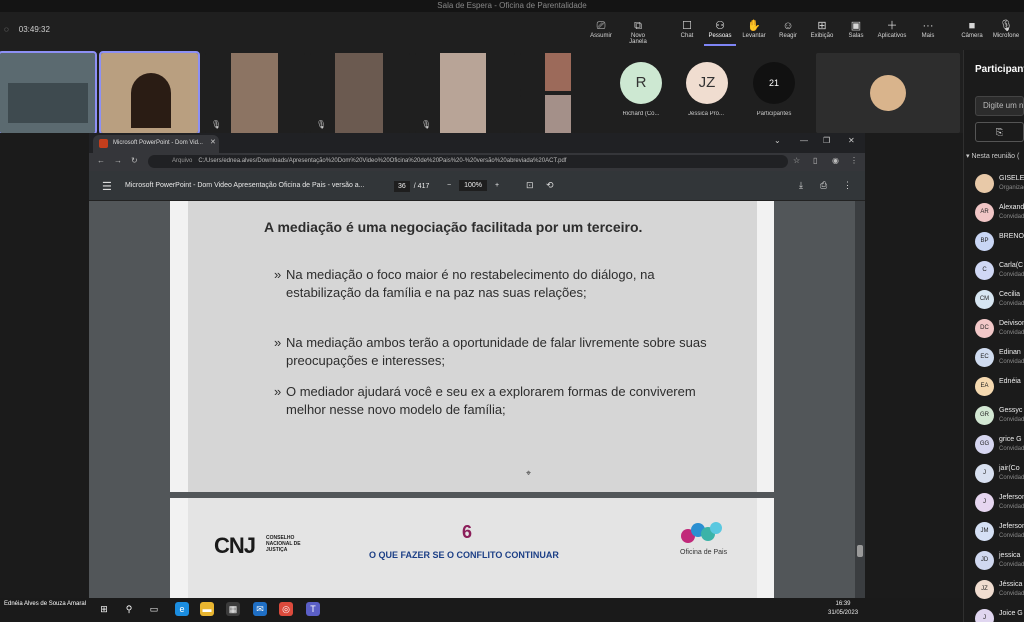 This screenshot has height=622, width=1024. Describe the element at coordinates (260, 609) in the screenshot. I see `mail-icon: ✉` at that location.